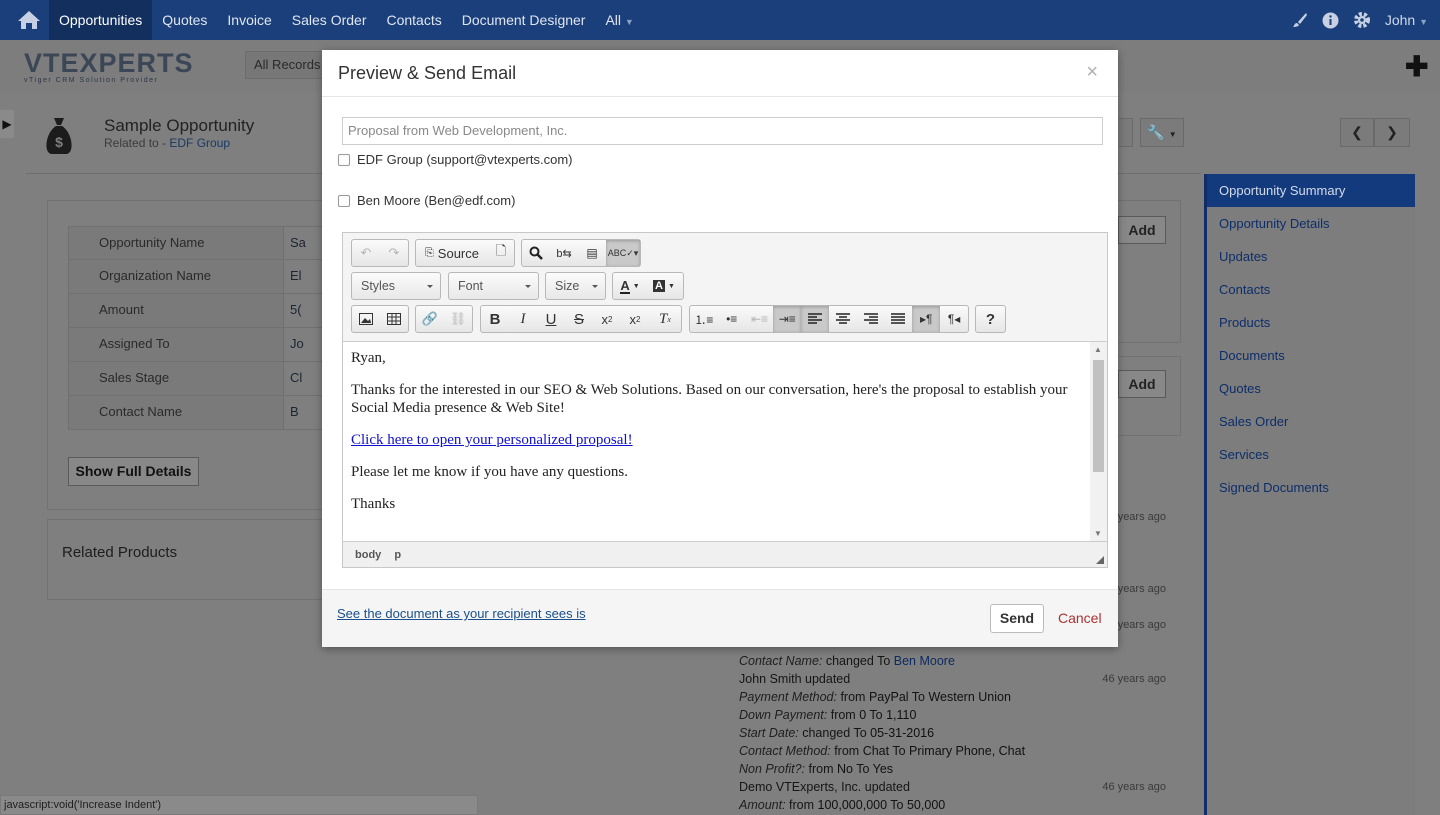 The image size is (1440, 815). Describe the element at coordinates (101, 20) in the screenshot. I see `nav-opportunities: Opportunities` at that location.